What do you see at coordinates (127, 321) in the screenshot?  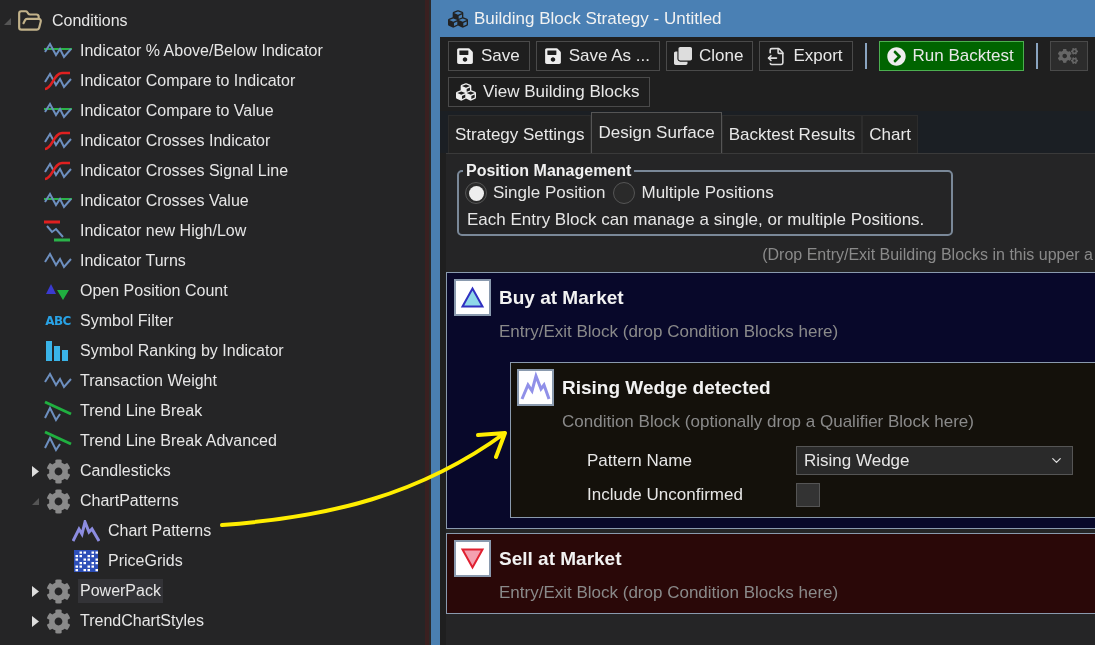 I see `tree-item: Symbol Filter` at bounding box center [127, 321].